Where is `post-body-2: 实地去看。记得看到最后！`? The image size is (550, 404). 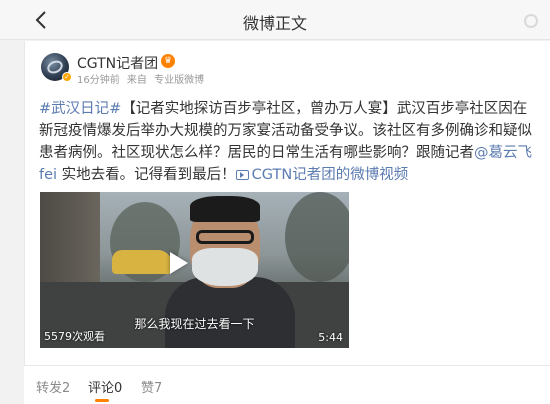 post-body-2: 实地去看。记得看到最后！ is located at coordinates (146, 175).